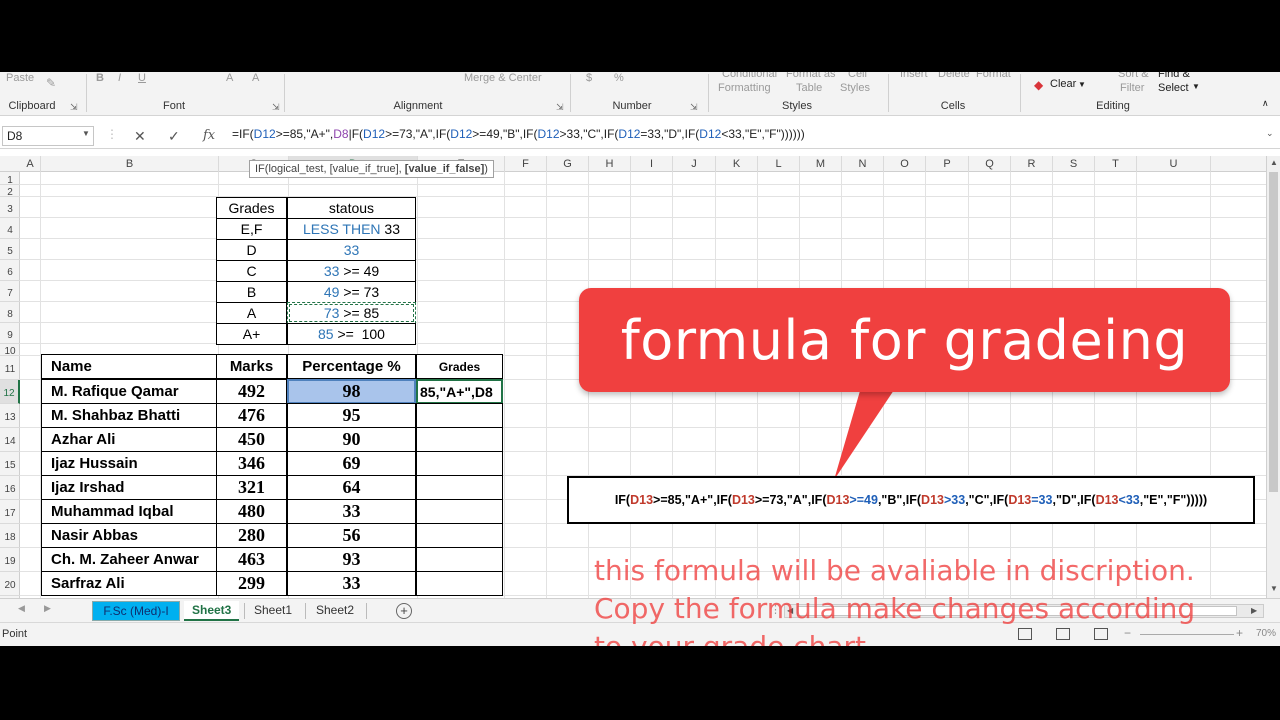  What do you see at coordinates (1129, 500) in the screenshot?
I see `formula-segment: <33` at bounding box center [1129, 500].